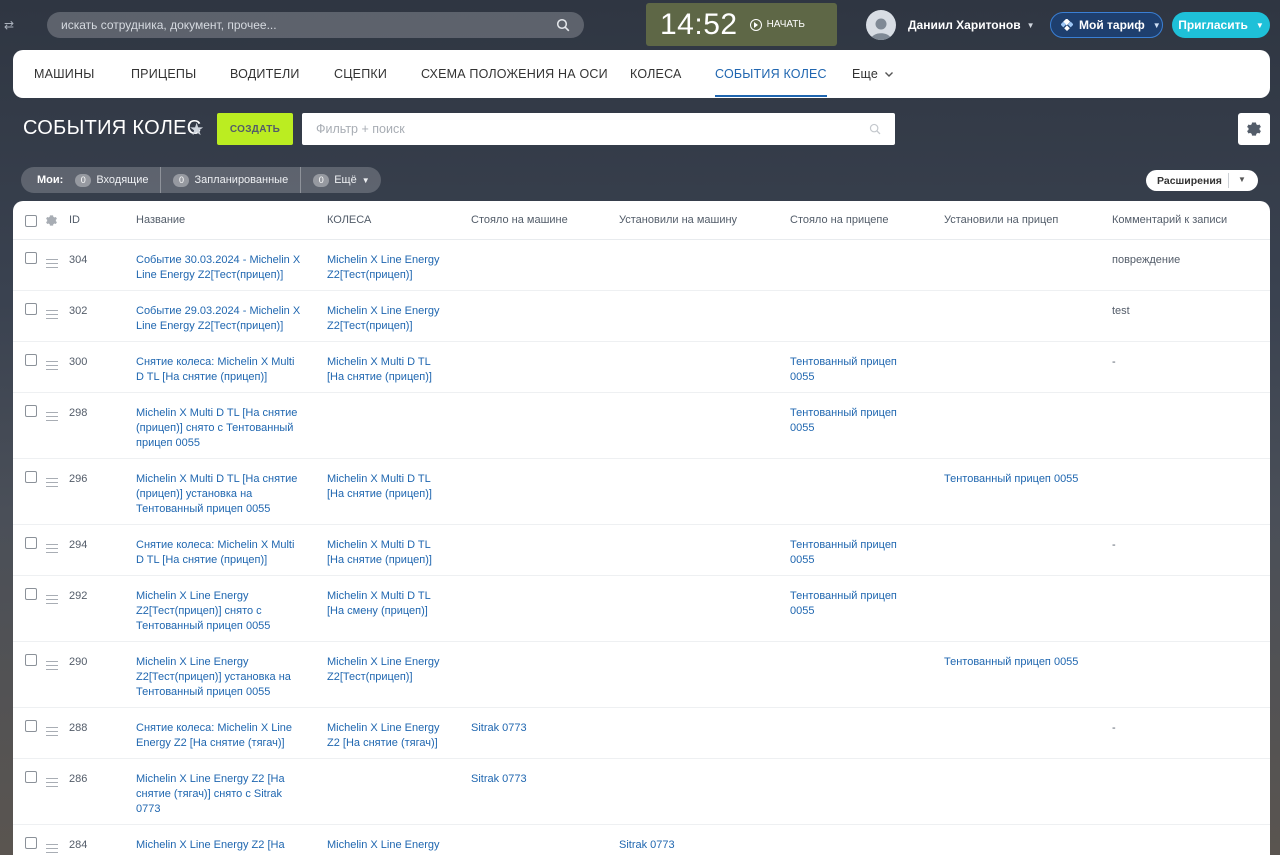 This screenshot has height=855, width=1280. What do you see at coordinates (1001, 220) in the screenshot?
I see `column-header-installed-on-trailer: Установили на прицеп` at bounding box center [1001, 220].